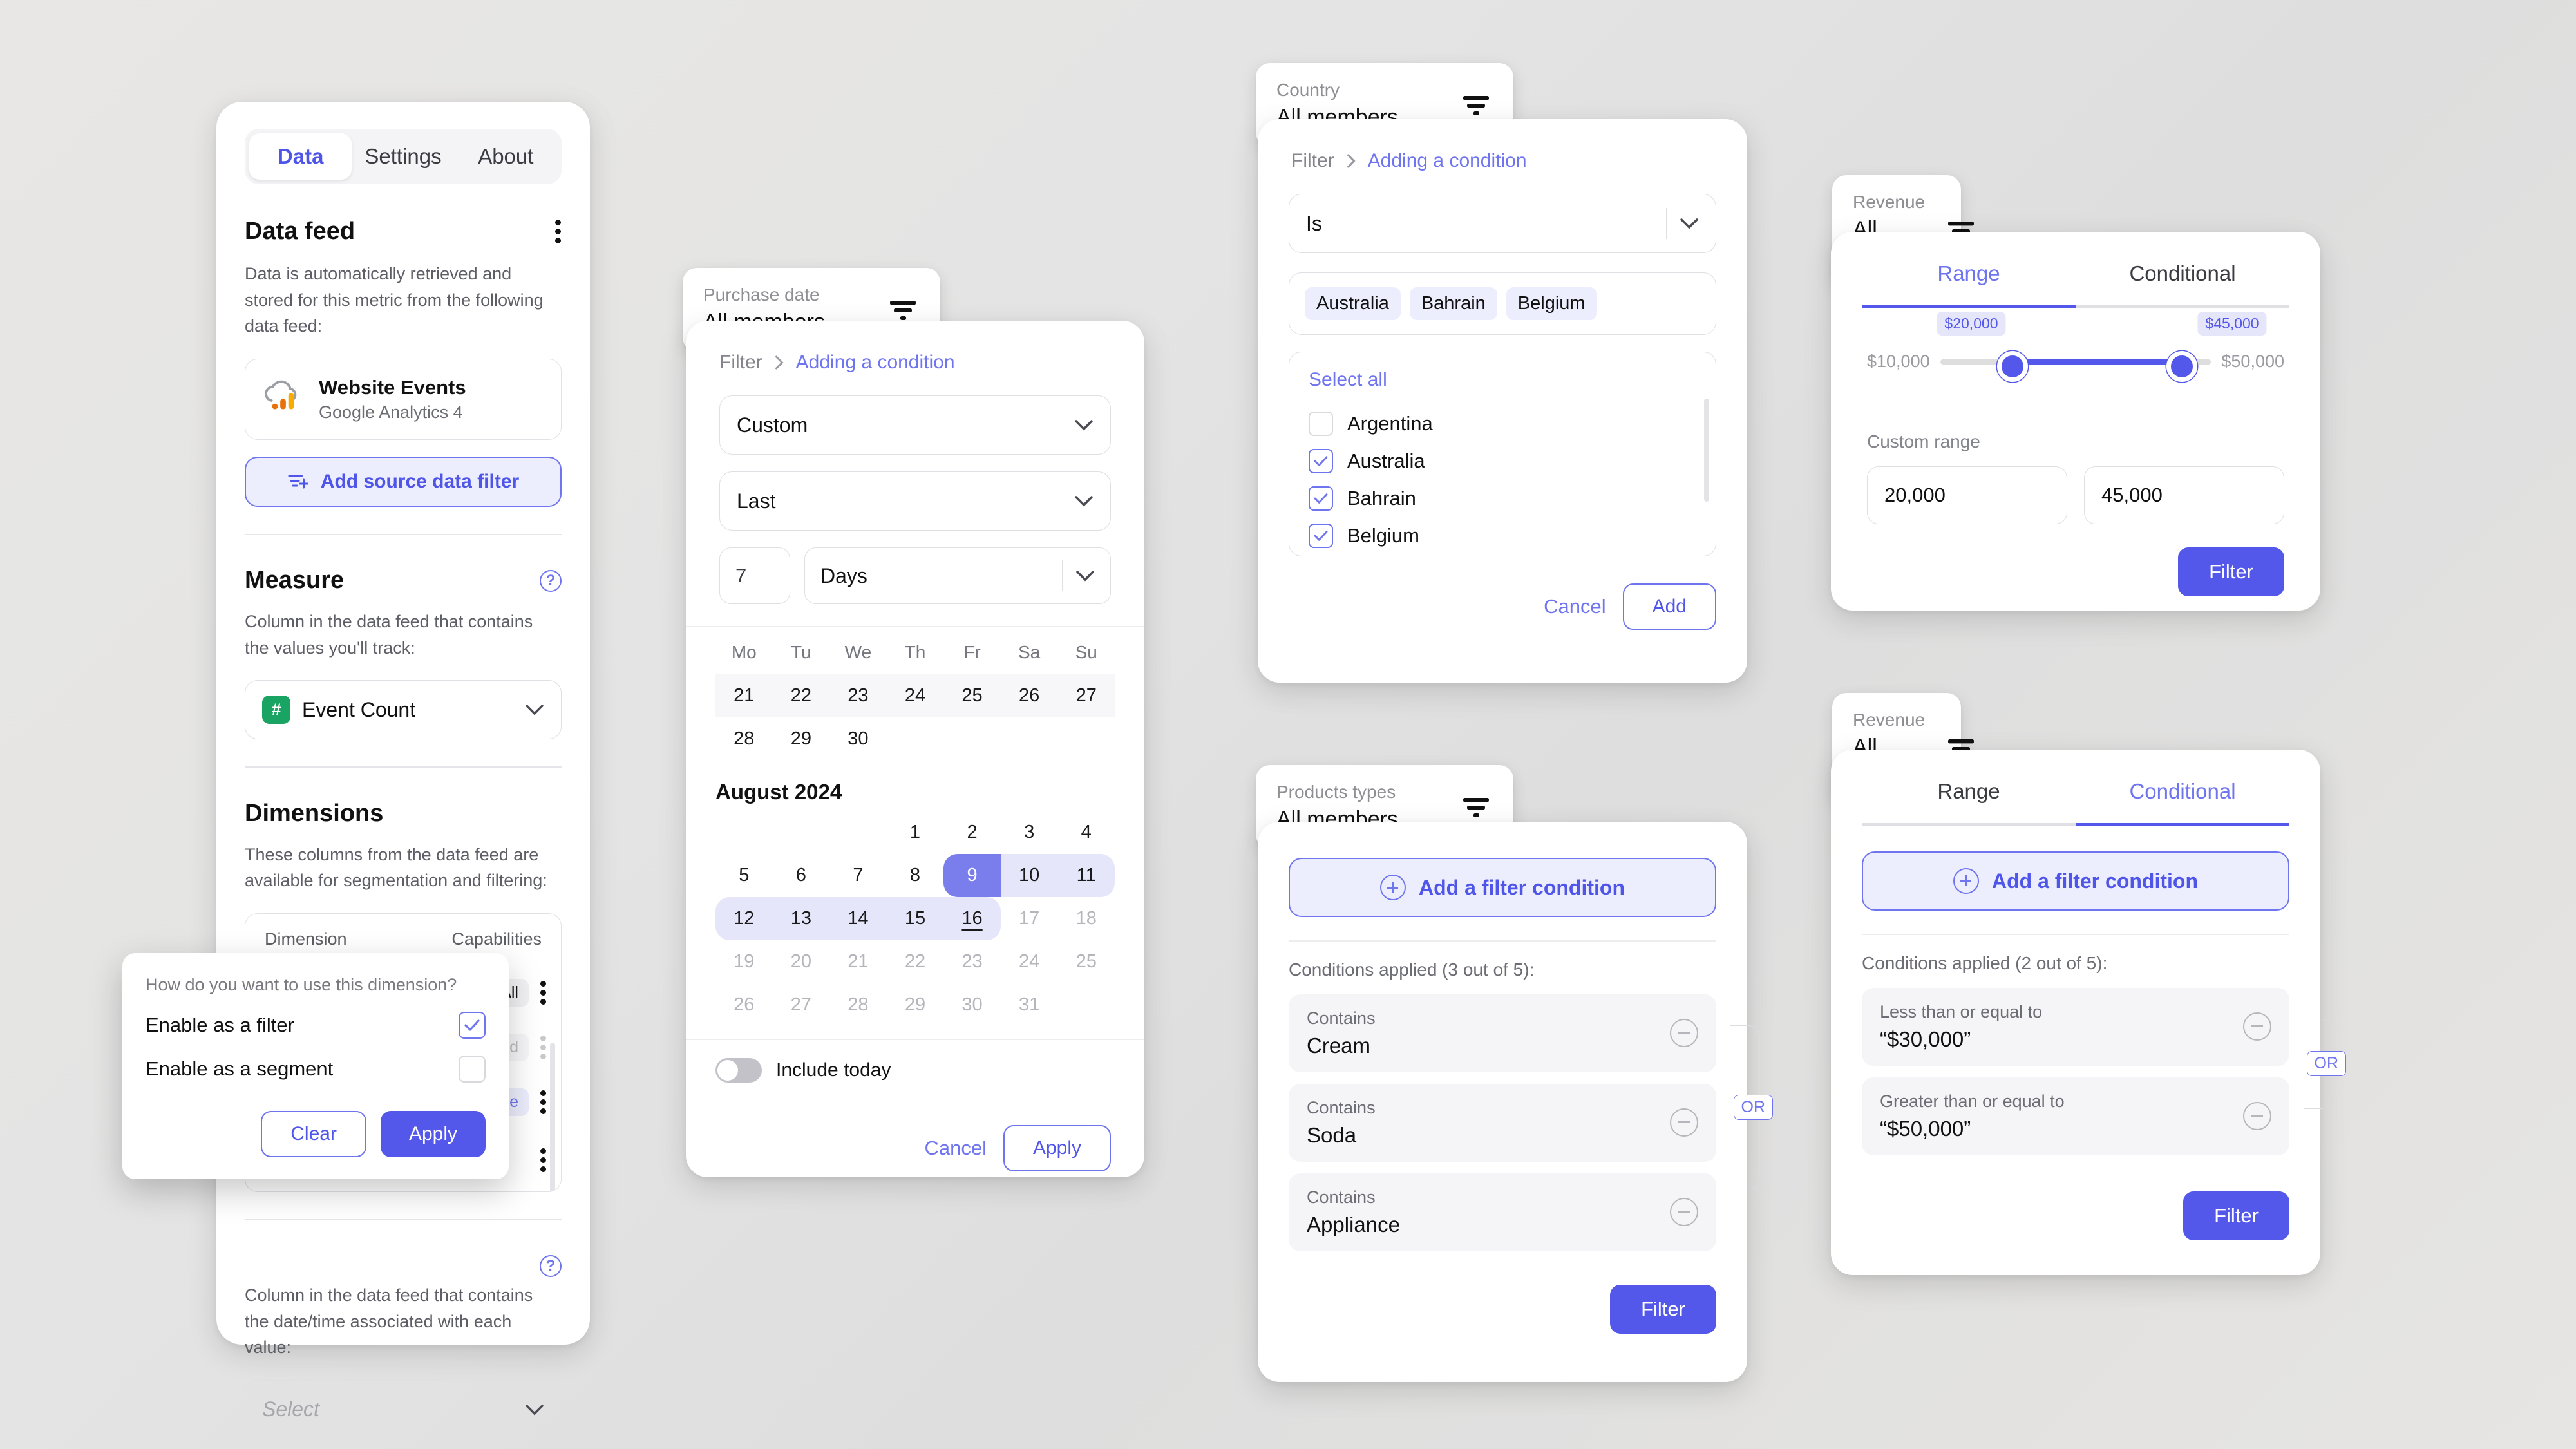 This screenshot has width=2576, height=1449. What do you see at coordinates (473, 1026) in the screenshot?
I see `checkbox-enable-filter` at bounding box center [473, 1026].